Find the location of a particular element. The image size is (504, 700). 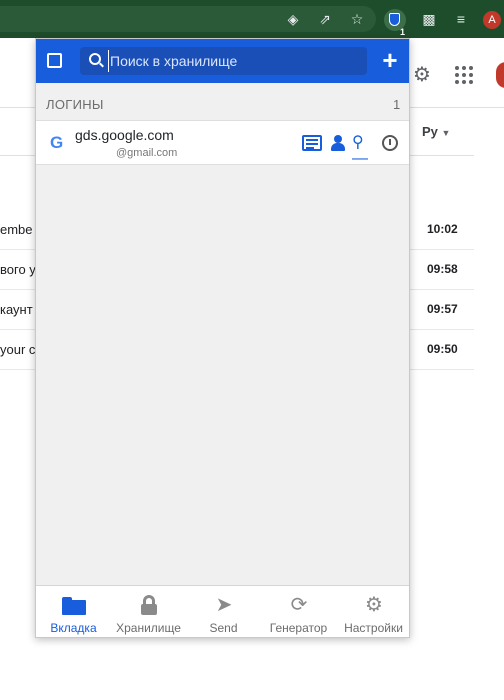

popout-button is located at coordinates (55, 61).